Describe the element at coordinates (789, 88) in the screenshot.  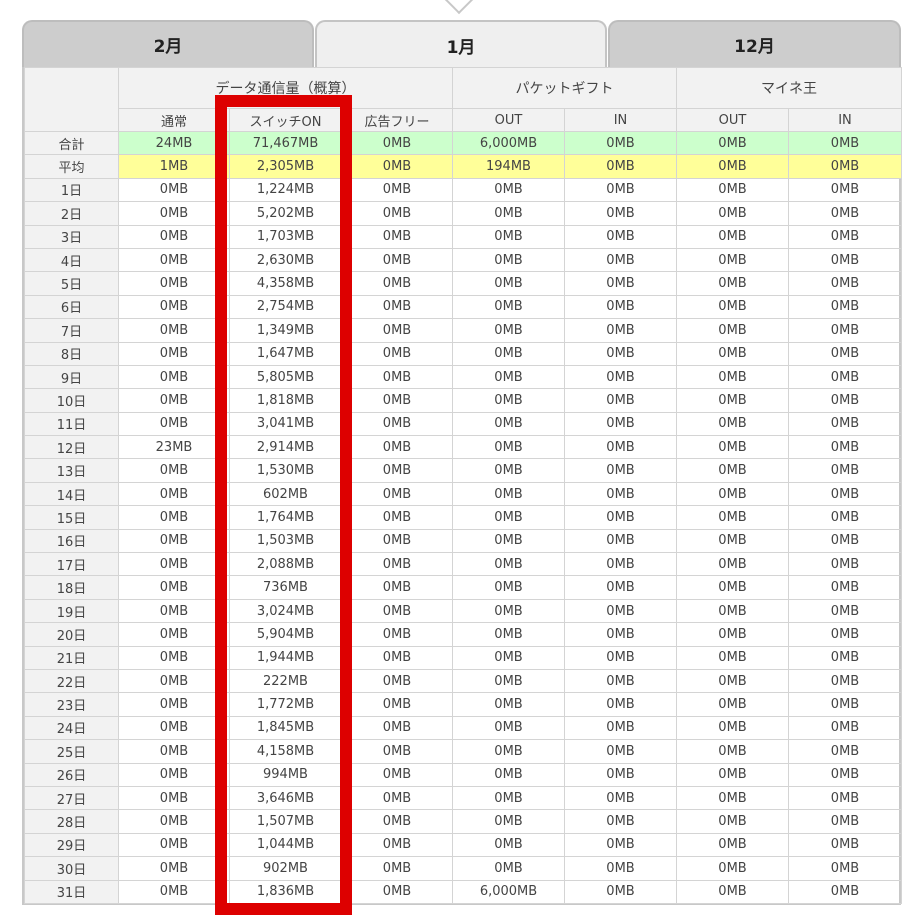
I see `group-header-mineo: マイネ王` at that location.